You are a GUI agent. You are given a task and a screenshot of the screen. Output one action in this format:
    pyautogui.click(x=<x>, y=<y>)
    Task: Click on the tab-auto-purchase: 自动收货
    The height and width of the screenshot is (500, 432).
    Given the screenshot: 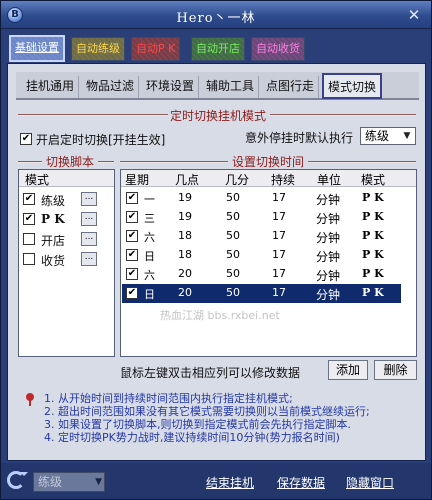 What is the action you would take?
    pyautogui.click(x=278, y=49)
    